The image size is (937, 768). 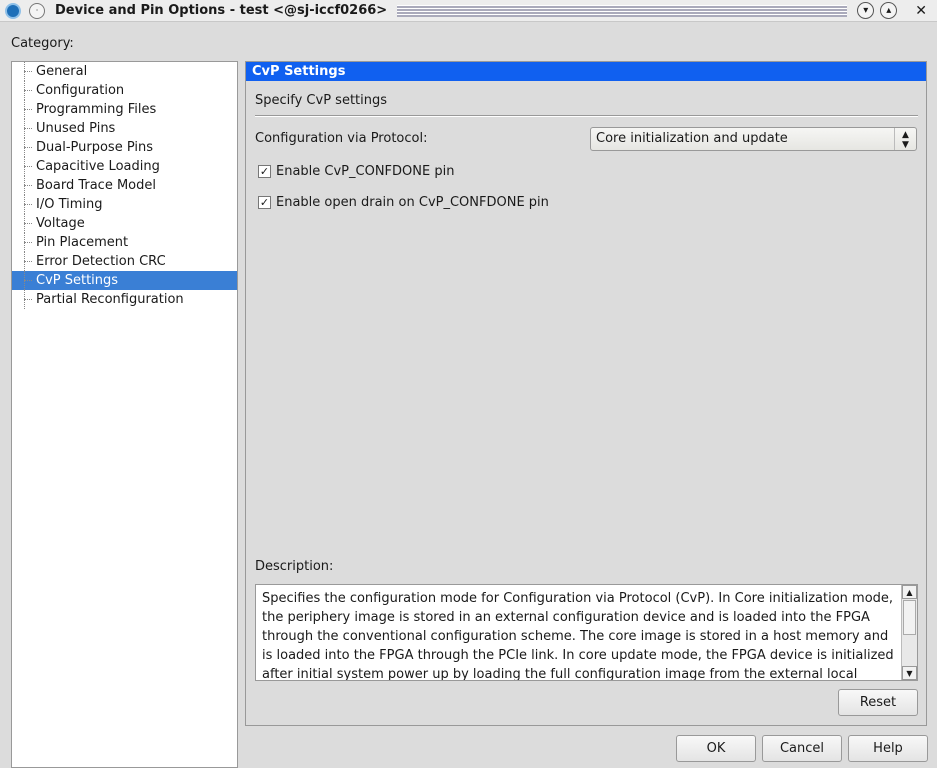 What do you see at coordinates (42, 43) in the screenshot?
I see `category-label: Category:` at bounding box center [42, 43].